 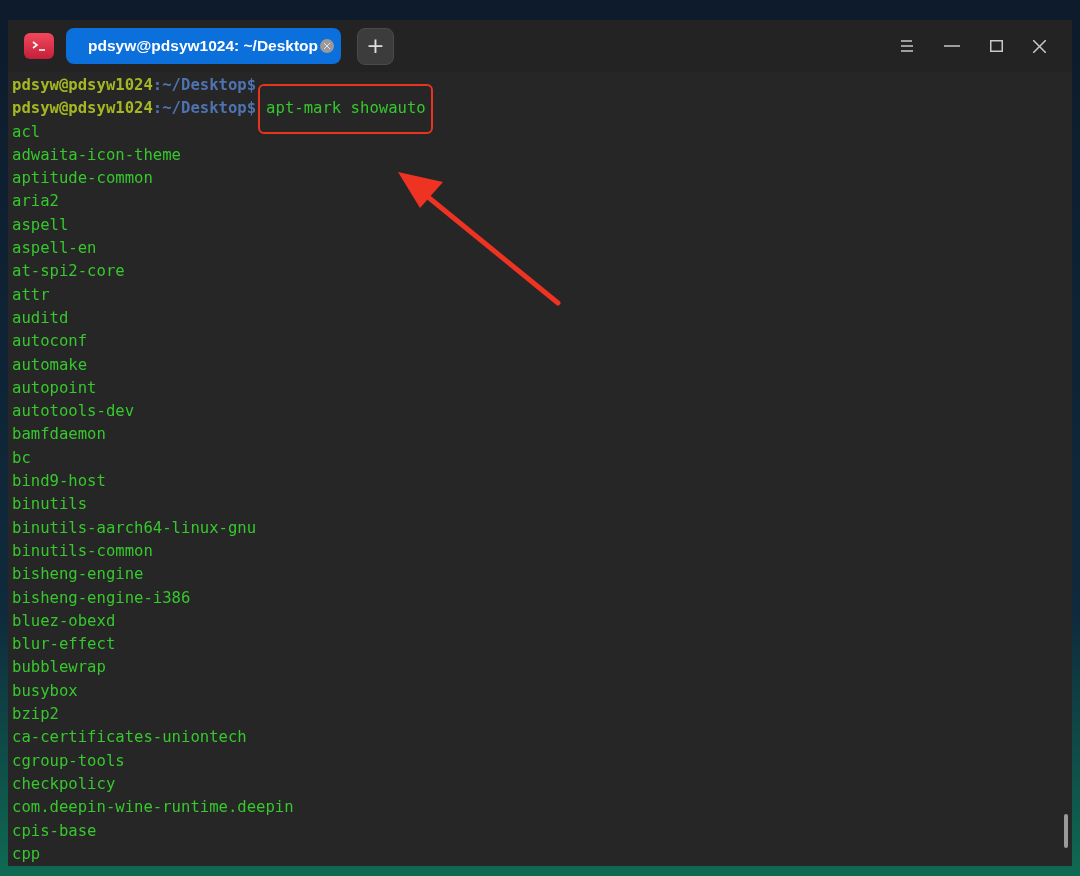 I want to click on output-line: acl, so click(x=26, y=132).